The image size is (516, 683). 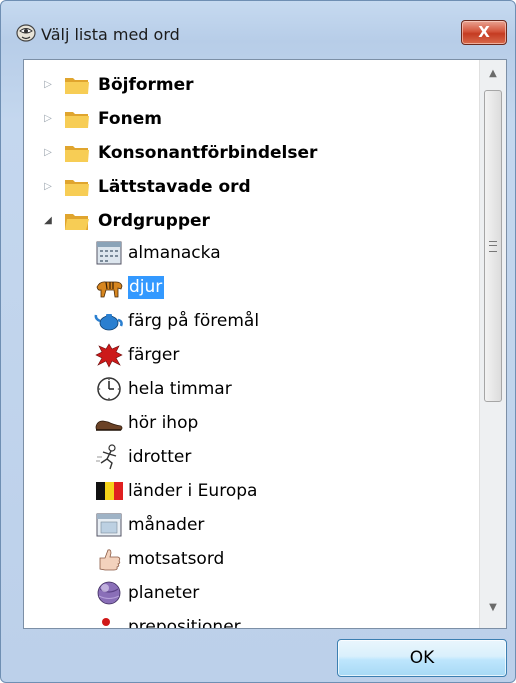 I want to click on tree-folder-ordgrupper: ◢ Ordgrupper, so click(x=126, y=221).